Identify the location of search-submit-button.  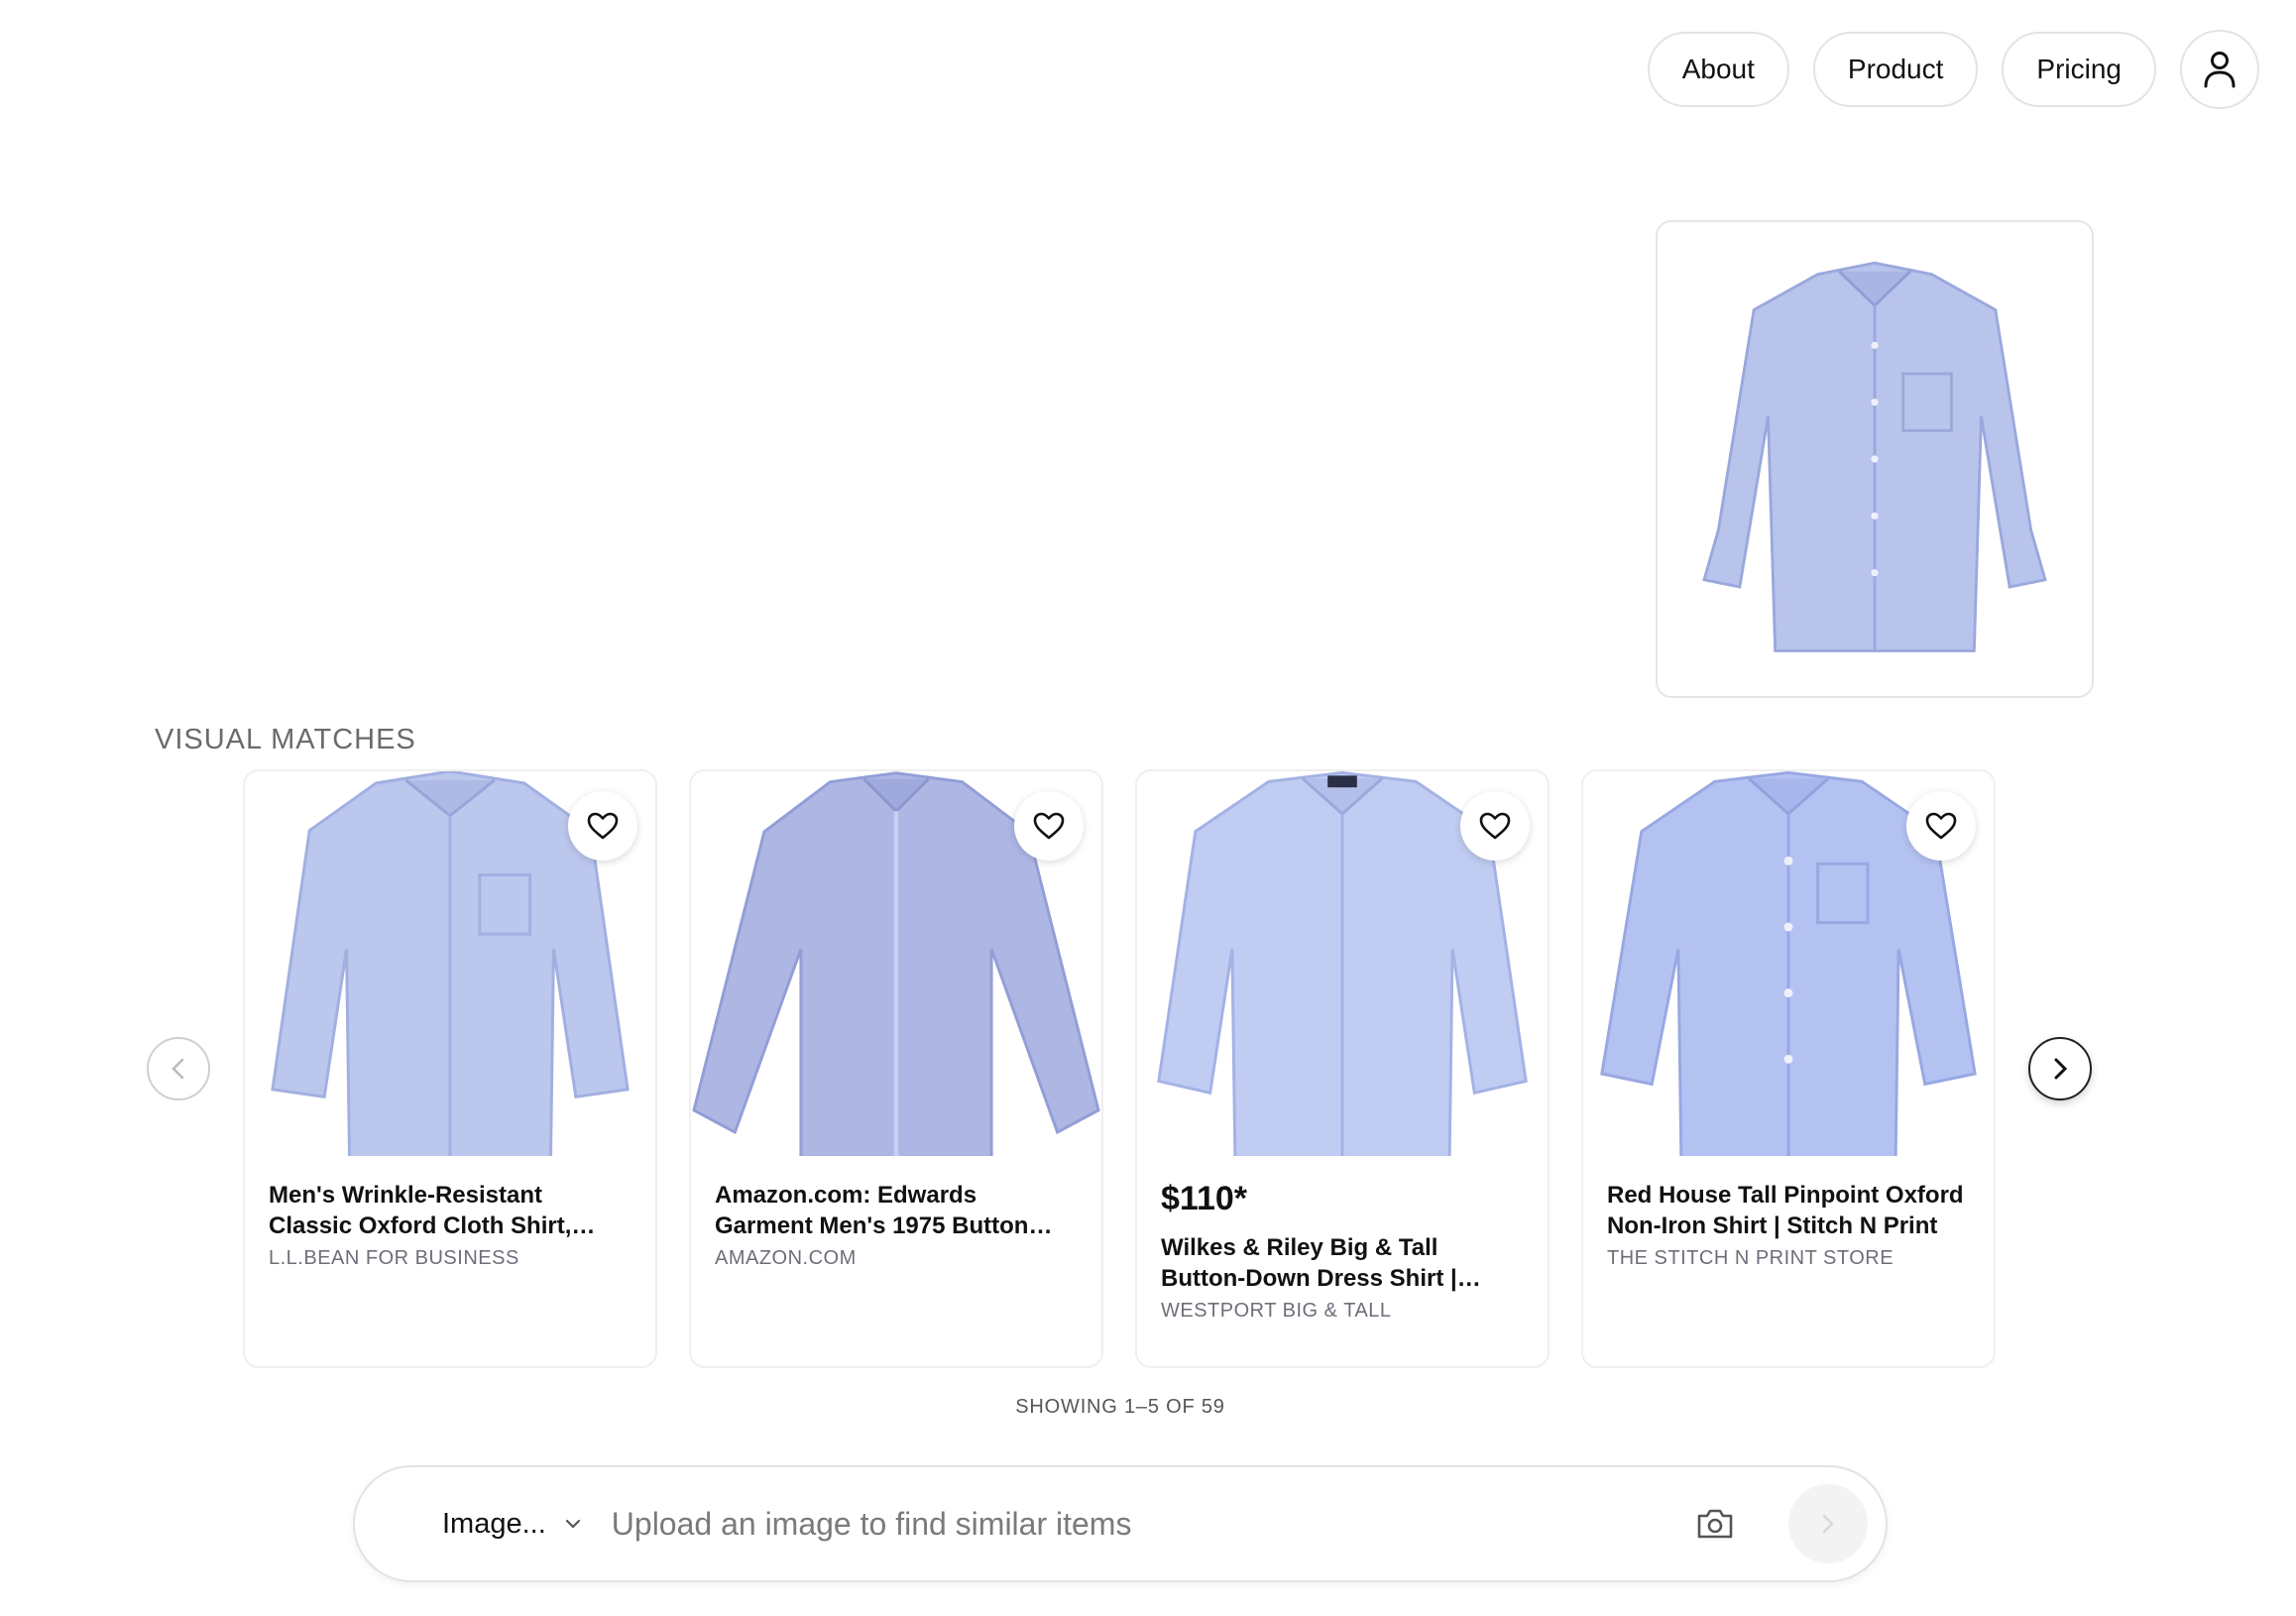
(1828, 1523).